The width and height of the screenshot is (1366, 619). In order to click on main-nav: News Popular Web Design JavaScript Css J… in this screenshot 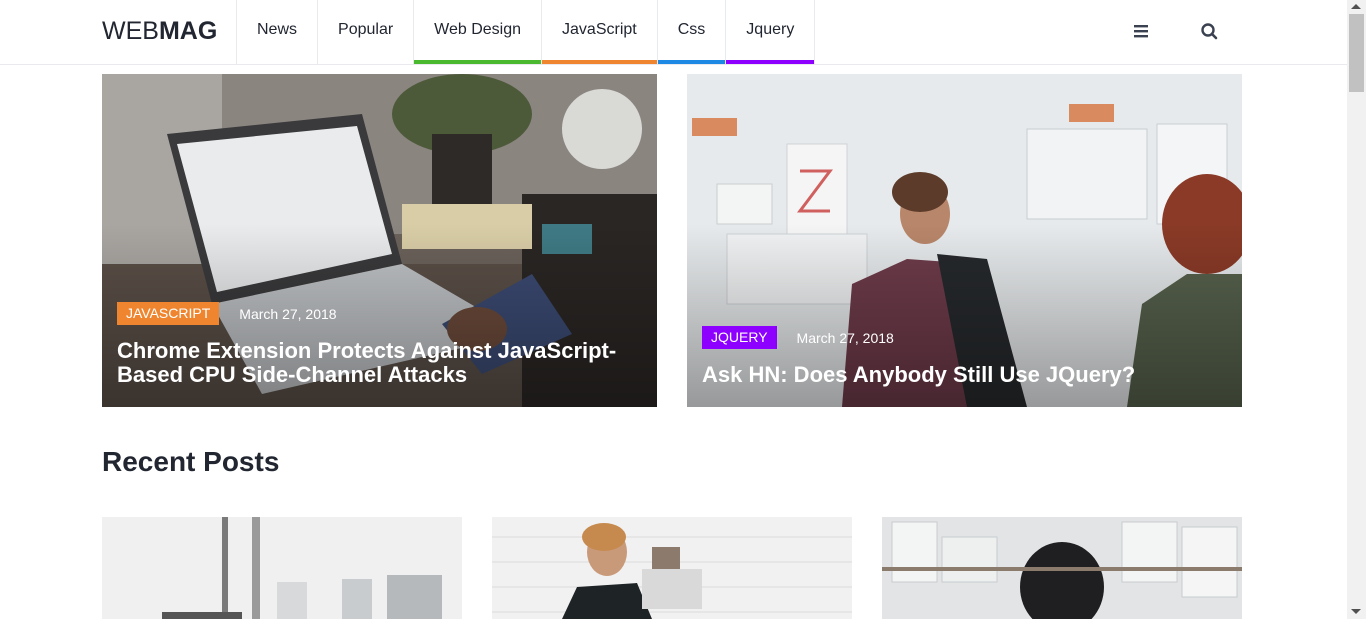, I will do `click(526, 32)`.